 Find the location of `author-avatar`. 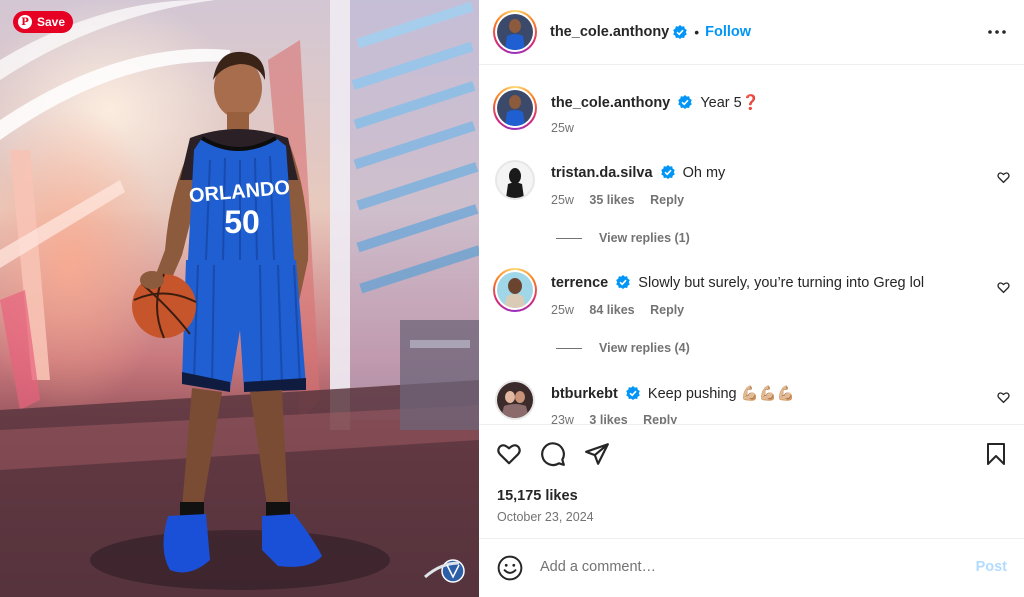

author-avatar is located at coordinates (515, 32).